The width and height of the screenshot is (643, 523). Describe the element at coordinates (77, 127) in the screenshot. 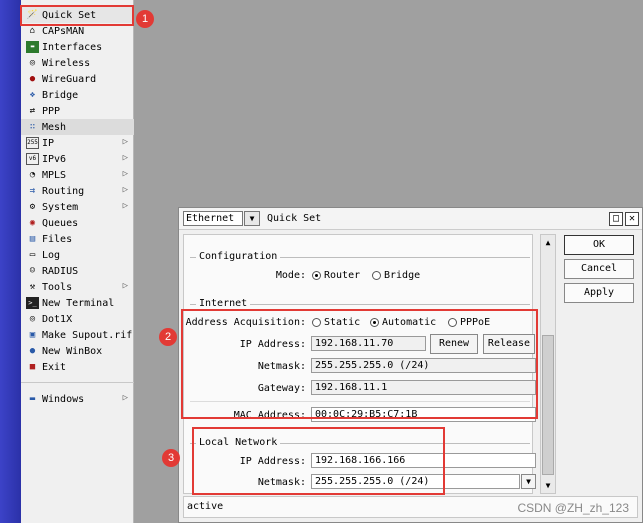

I see `menu-item-mesh: ∷ Mesh` at that location.